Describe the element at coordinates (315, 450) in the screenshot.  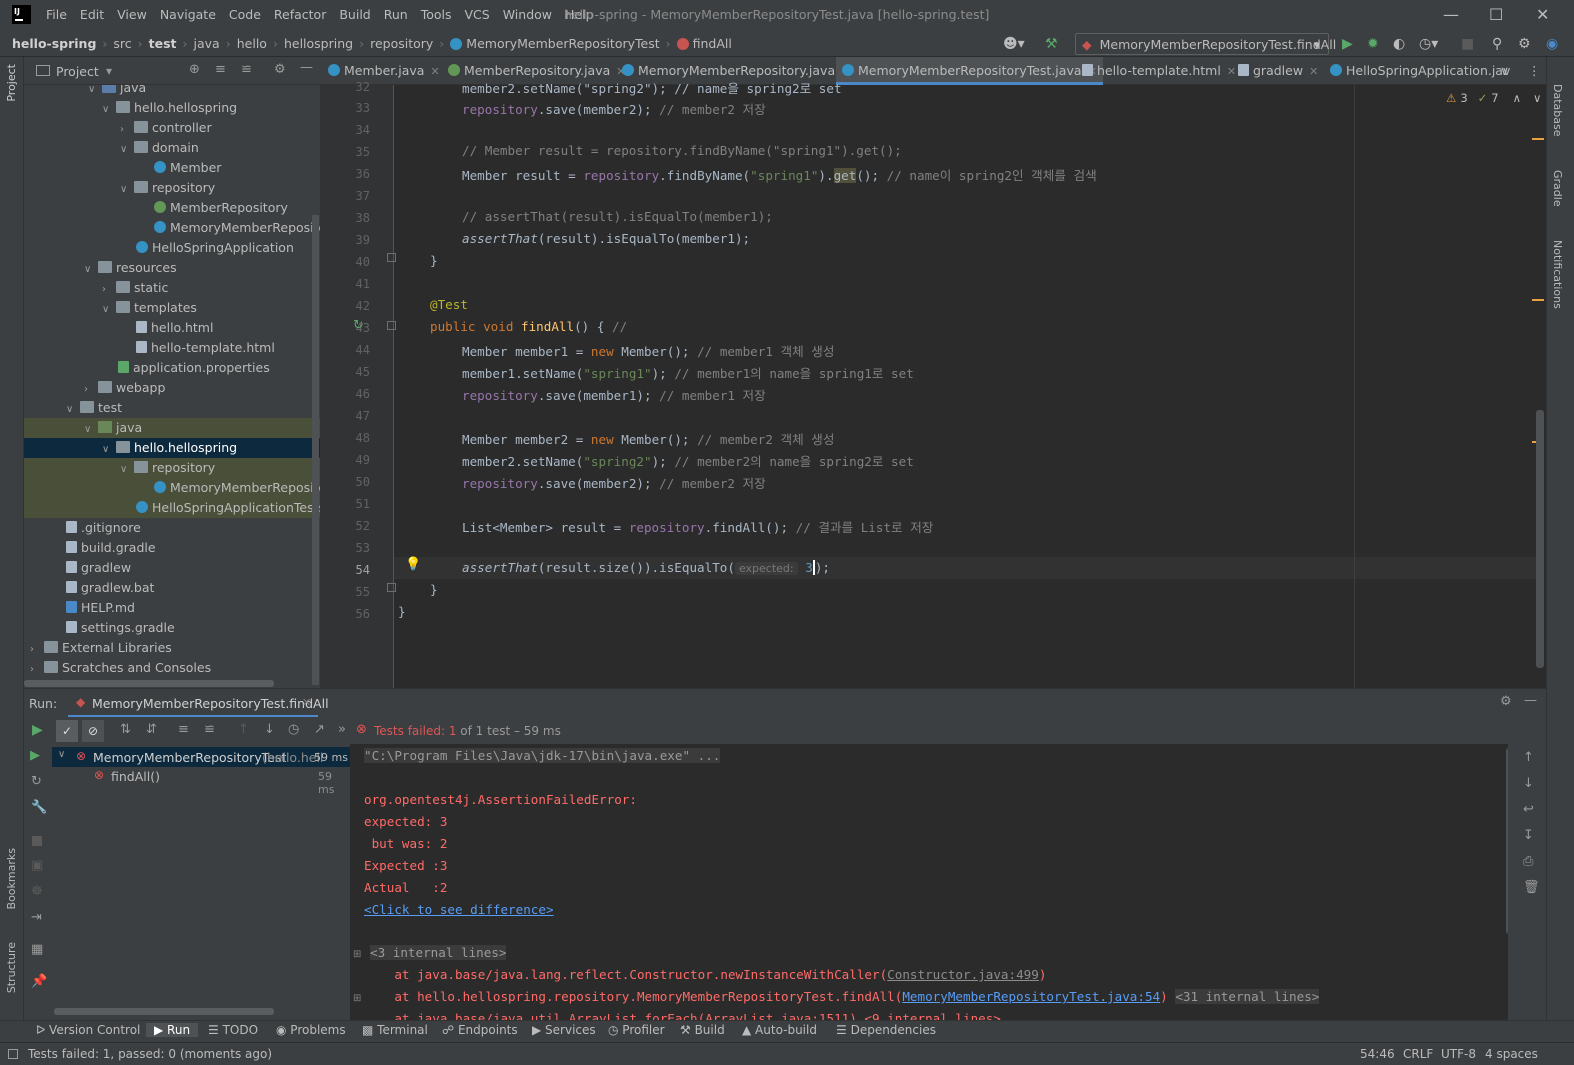
I see `vertical-scrollbar` at that location.